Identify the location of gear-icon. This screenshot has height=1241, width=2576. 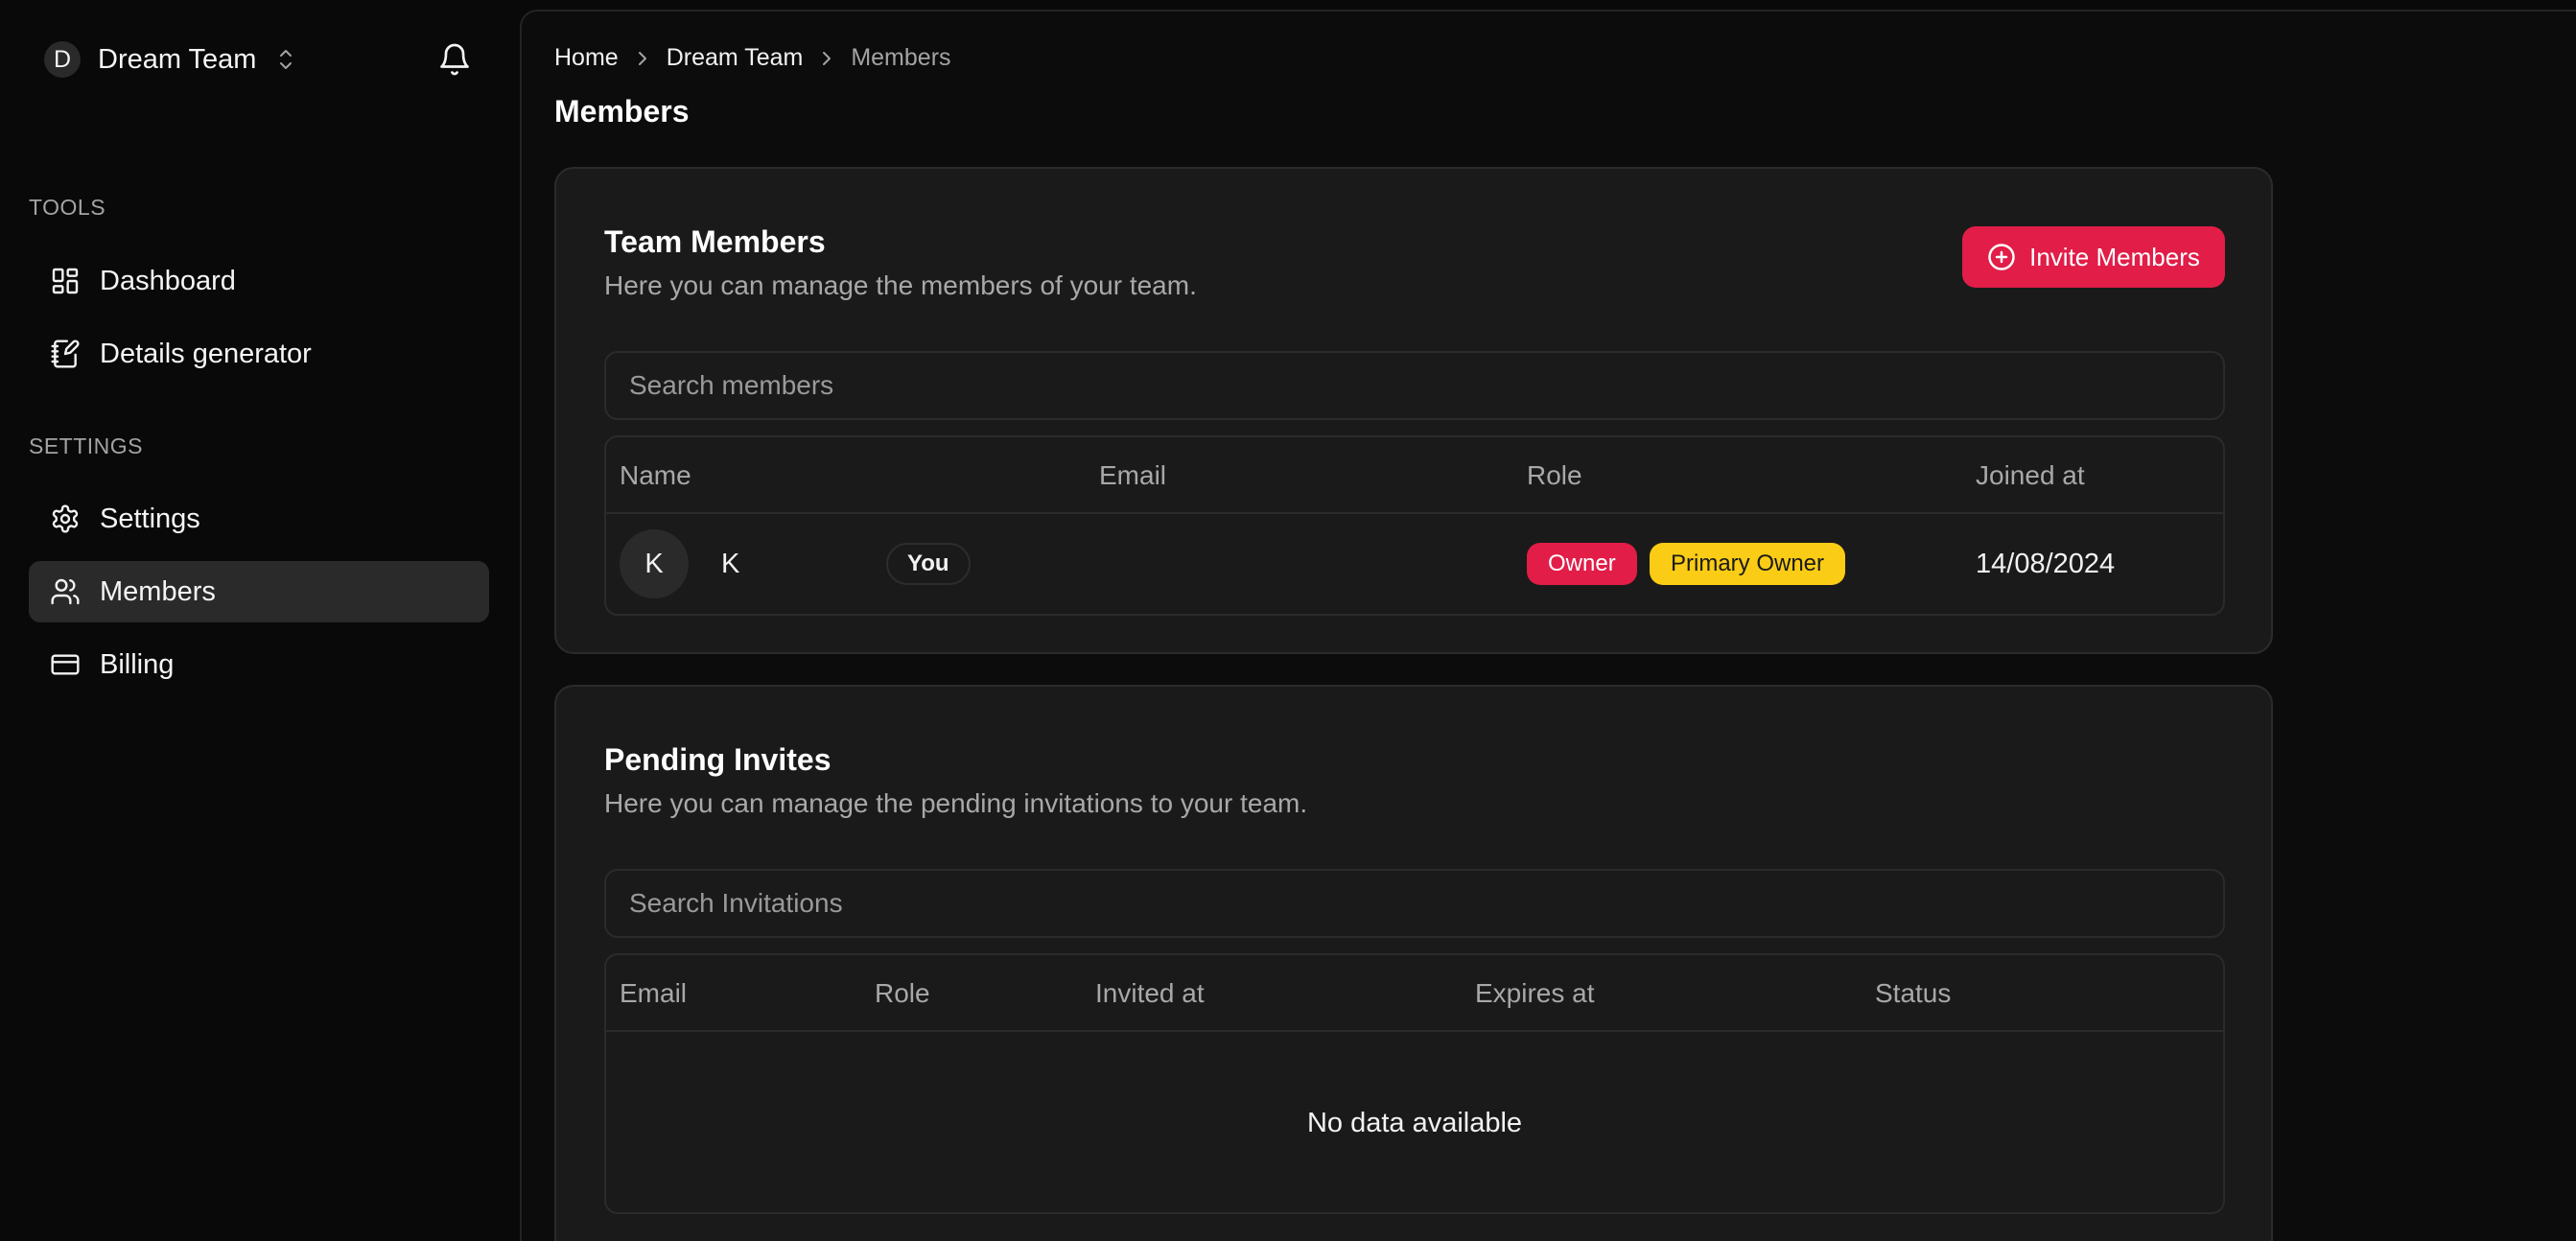
(65, 518).